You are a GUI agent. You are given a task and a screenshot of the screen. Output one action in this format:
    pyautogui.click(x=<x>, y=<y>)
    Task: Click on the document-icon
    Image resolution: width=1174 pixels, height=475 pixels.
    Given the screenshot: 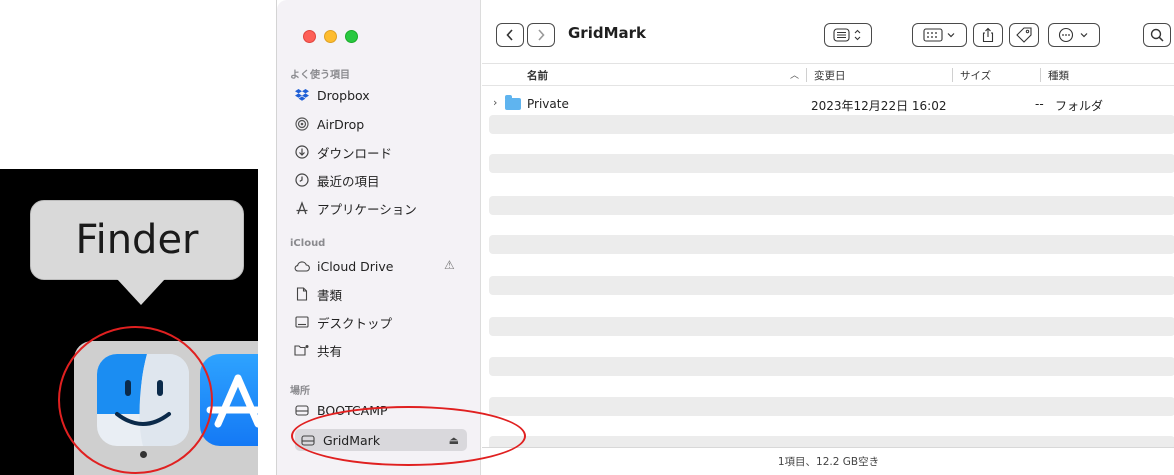 What is the action you would take?
    pyautogui.click(x=302, y=294)
    